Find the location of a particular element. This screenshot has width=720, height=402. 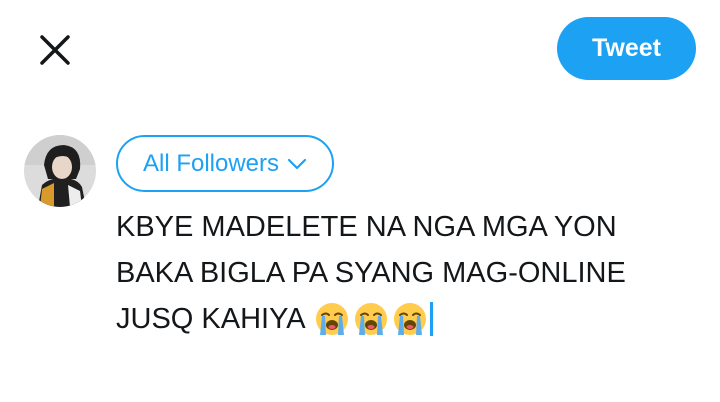

audience-label: All Followers is located at coordinates (211, 163).